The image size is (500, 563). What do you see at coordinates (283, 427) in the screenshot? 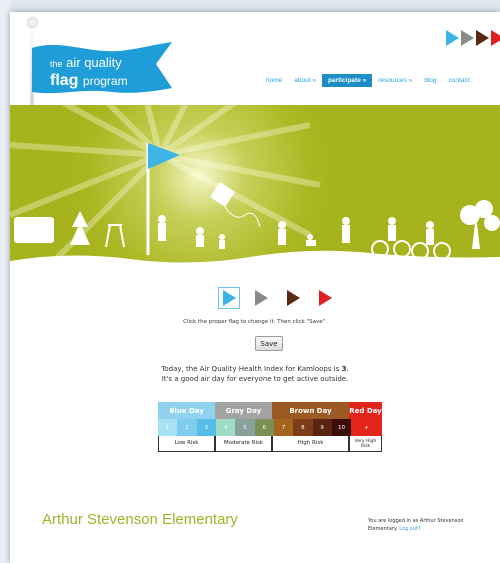
I see `aqhi-cell-7: 7` at bounding box center [283, 427].